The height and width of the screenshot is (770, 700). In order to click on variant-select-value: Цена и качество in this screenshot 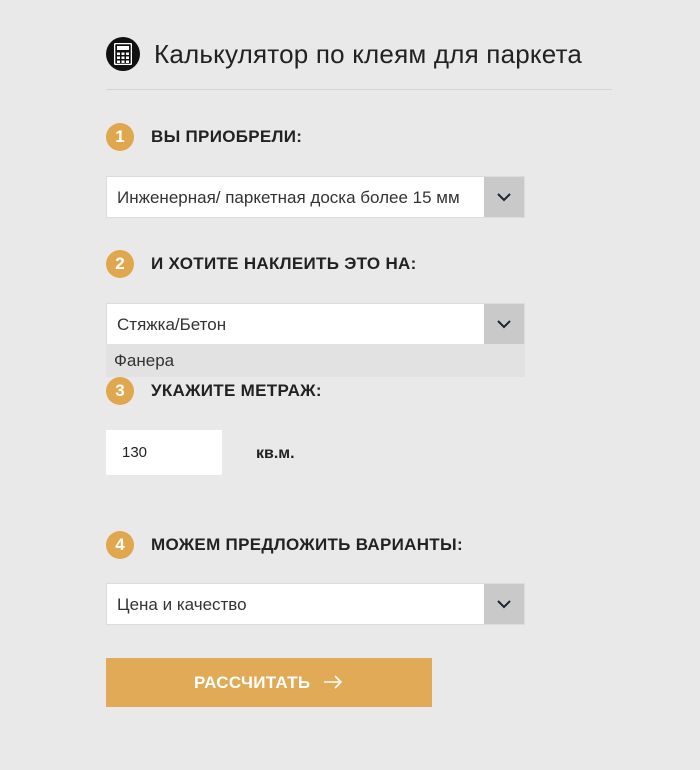, I will do `click(182, 604)`.